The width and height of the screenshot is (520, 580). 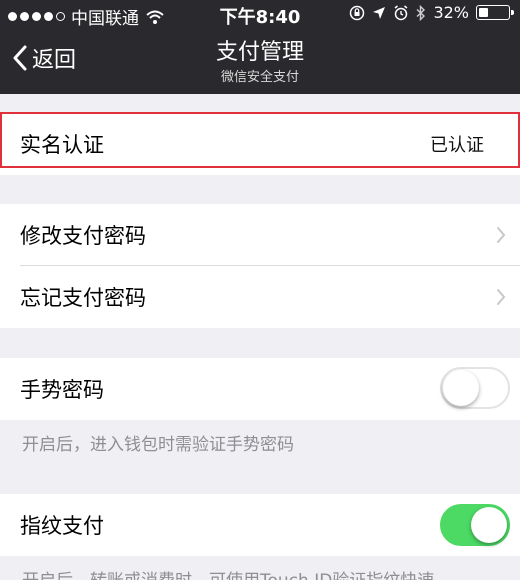 I want to click on highlight-box, so click(x=260, y=140).